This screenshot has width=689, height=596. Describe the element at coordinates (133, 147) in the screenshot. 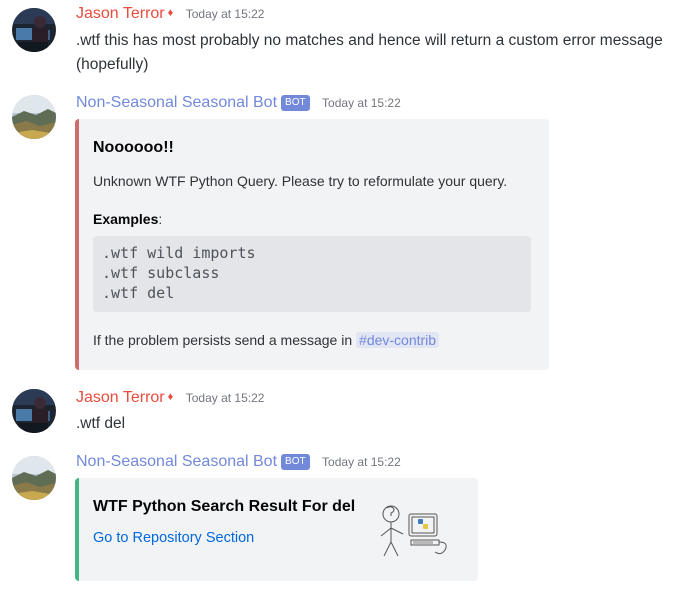

I see `embed-title: Noooooo!!` at that location.